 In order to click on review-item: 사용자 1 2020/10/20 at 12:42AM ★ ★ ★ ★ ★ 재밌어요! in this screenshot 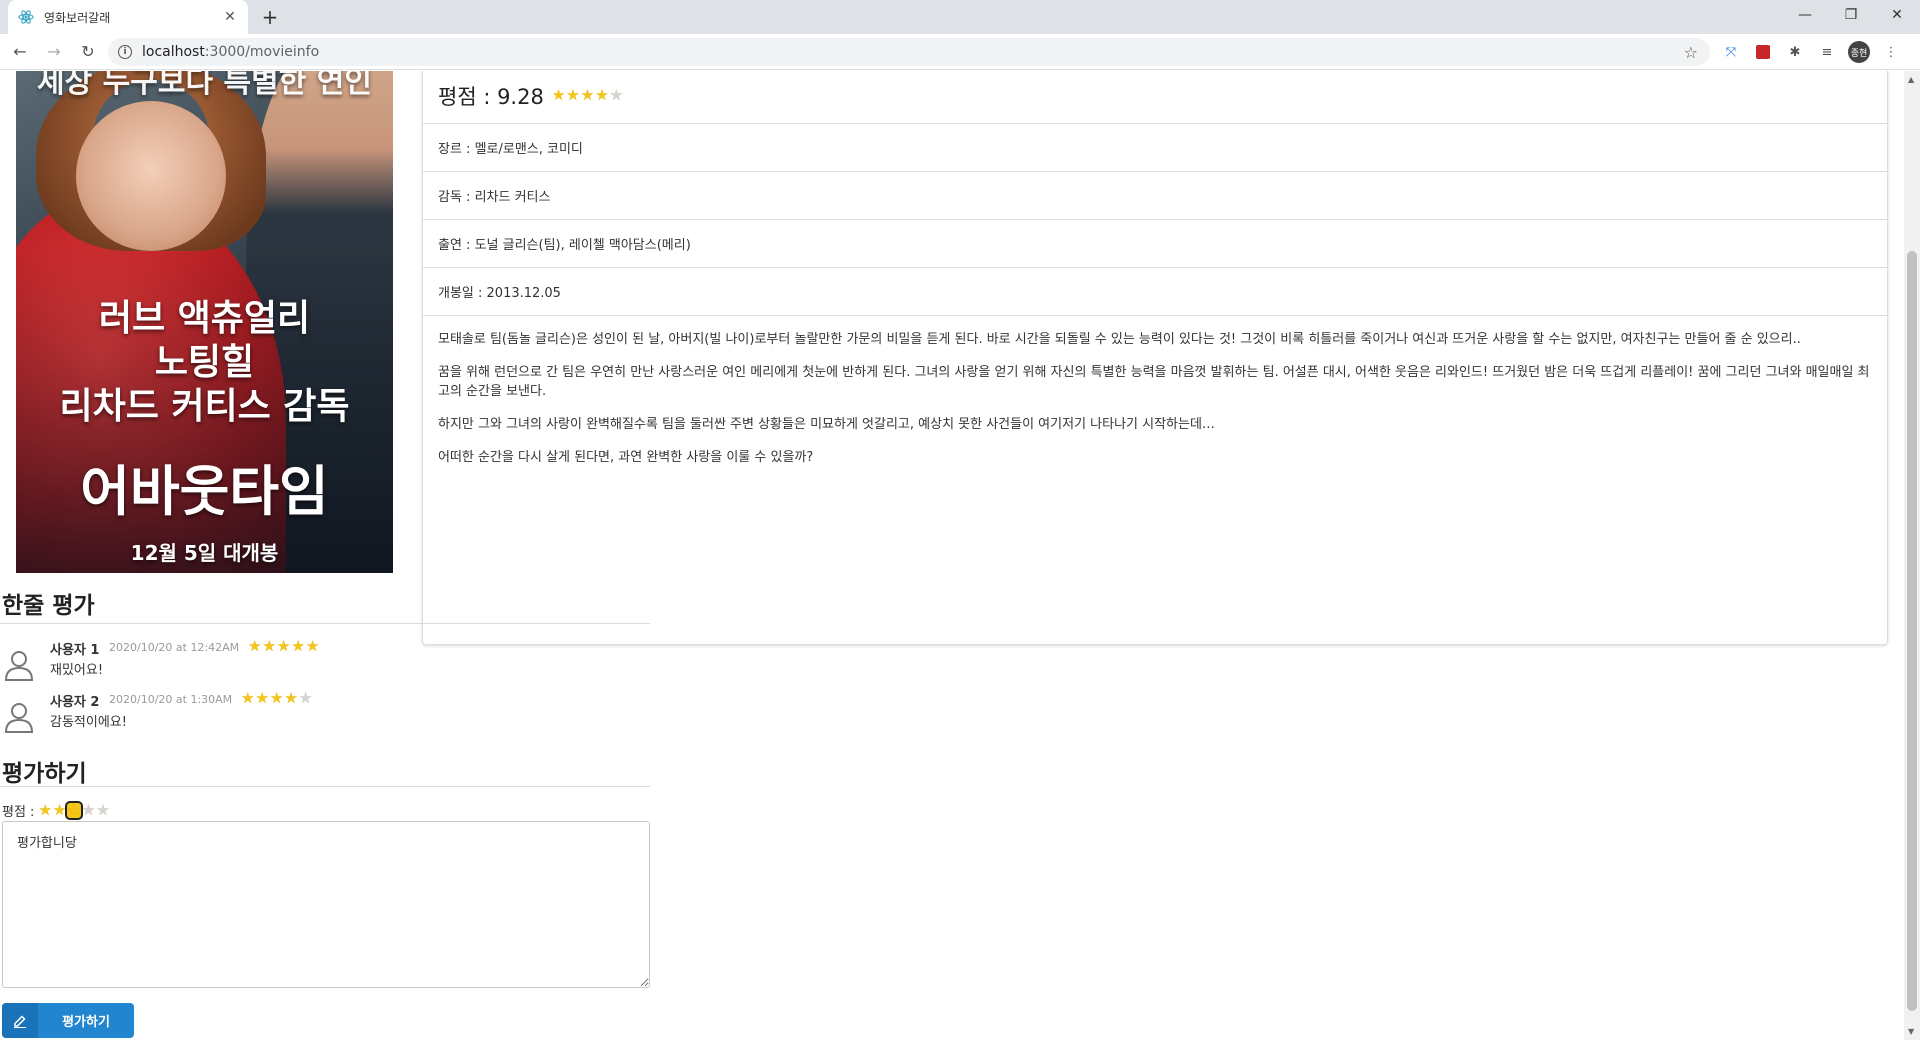, I will do `click(325, 664)`.